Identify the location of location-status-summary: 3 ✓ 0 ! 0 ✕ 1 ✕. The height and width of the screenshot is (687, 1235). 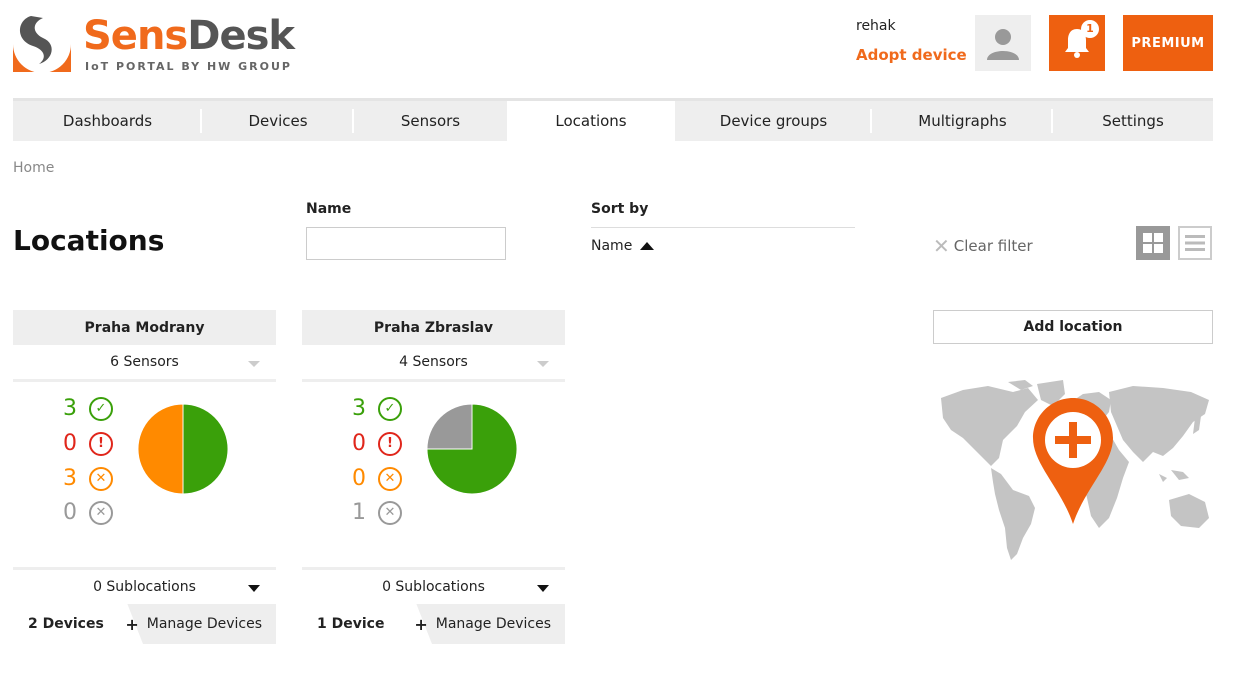
(433, 474).